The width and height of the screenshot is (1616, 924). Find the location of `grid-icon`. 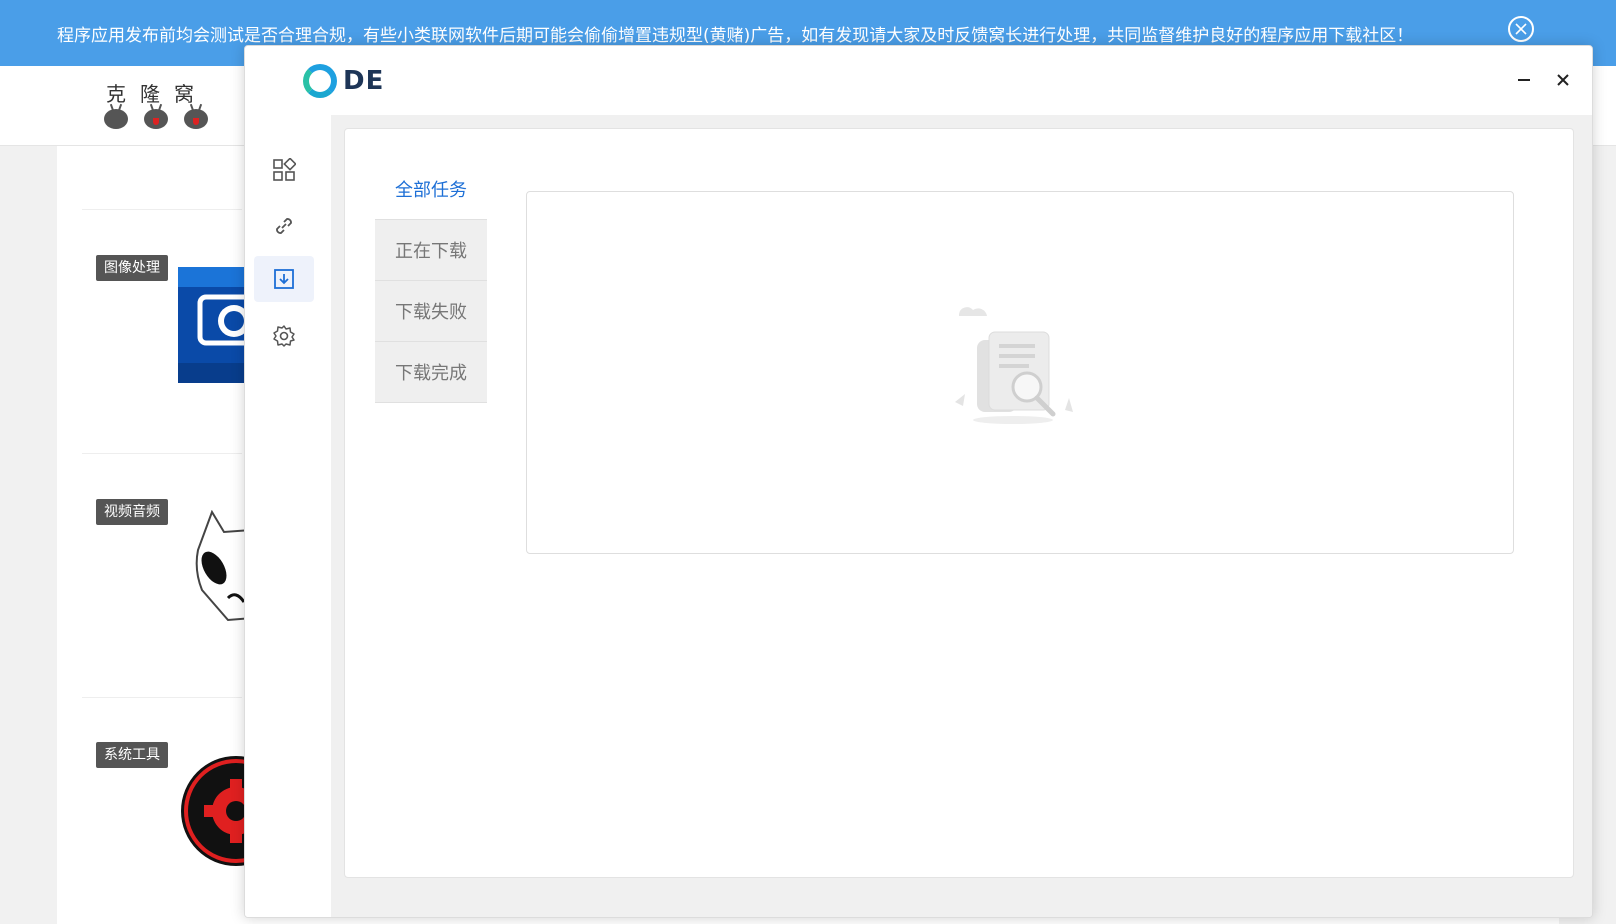

grid-icon is located at coordinates (284, 169).